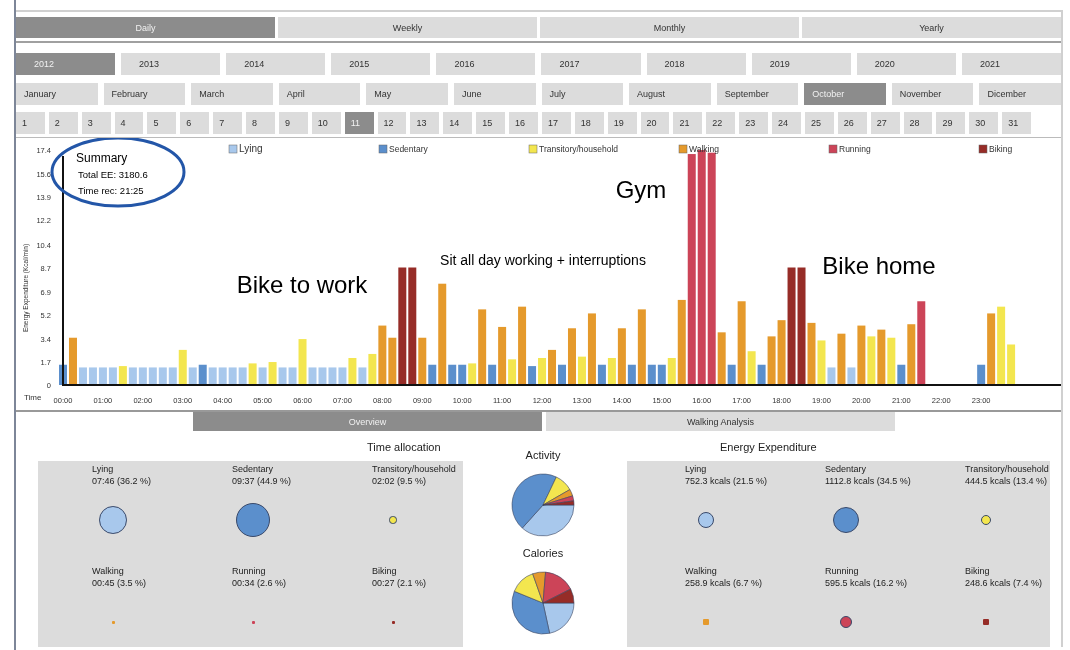 The image size is (1070, 650). I want to click on day-tab: 25, so click(819, 123).